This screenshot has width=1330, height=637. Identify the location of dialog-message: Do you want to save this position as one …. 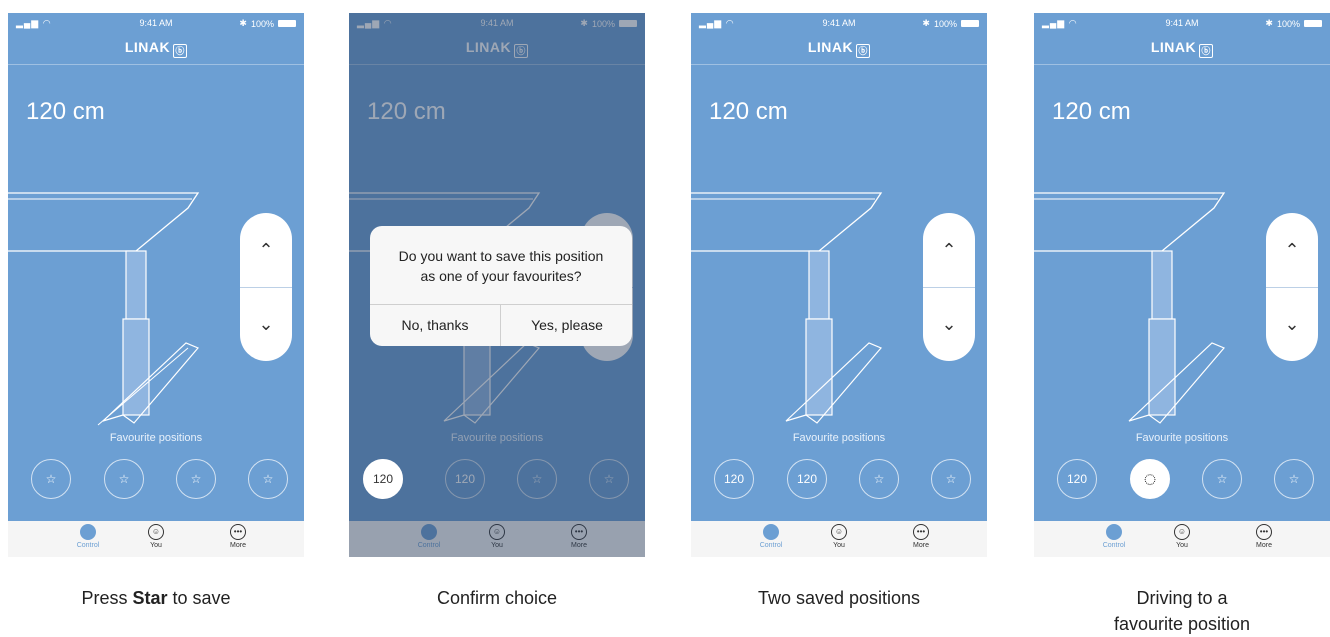
(501, 266).